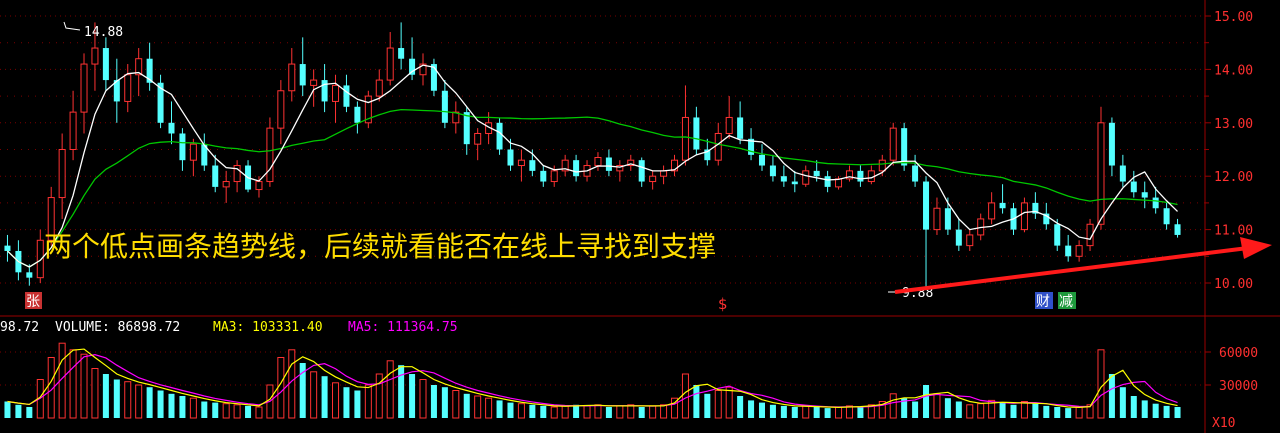 The height and width of the screenshot is (433, 1280). Describe the element at coordinates (268, 327) in the screenshot. I see `volume-header-ma3: MA3: 103331.40` at that location.